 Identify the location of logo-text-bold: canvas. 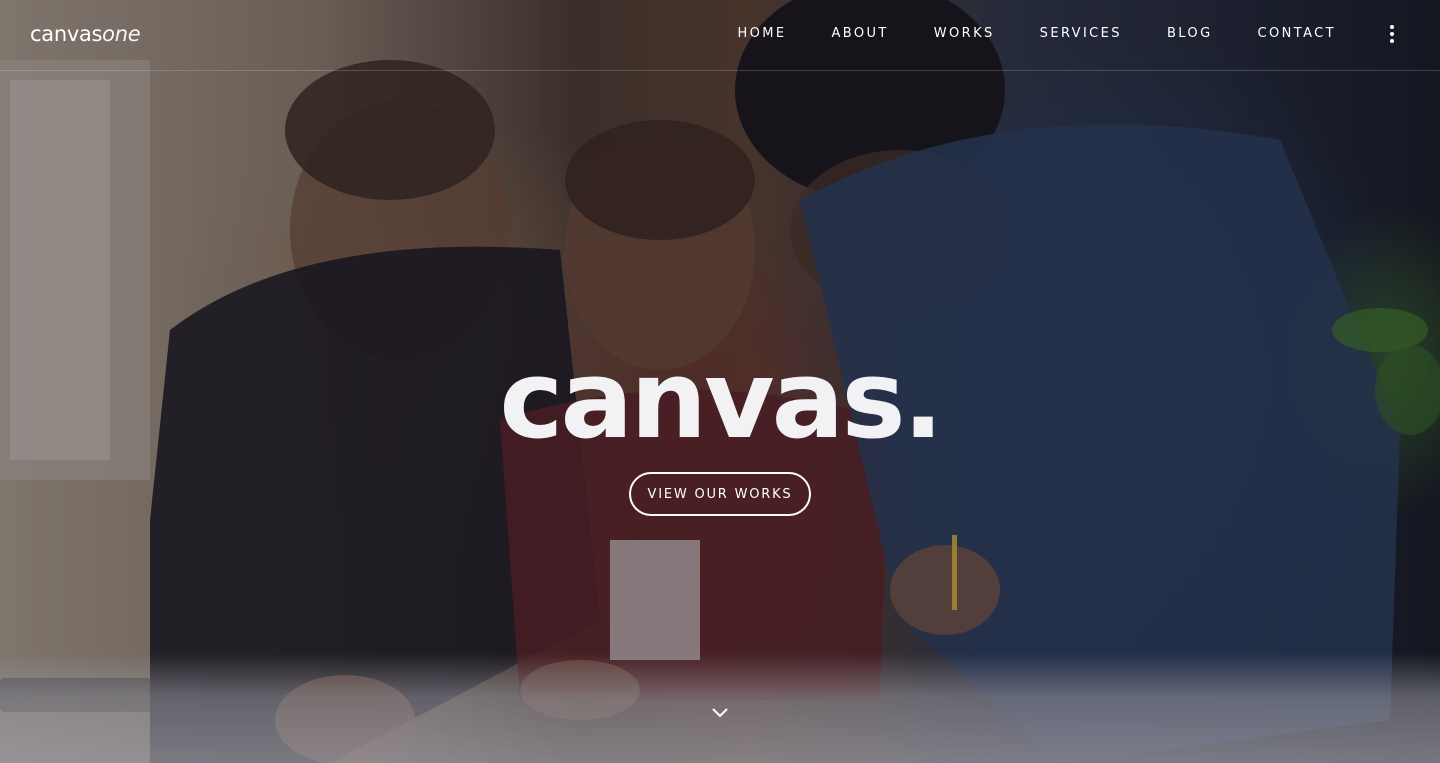
(66, 34).